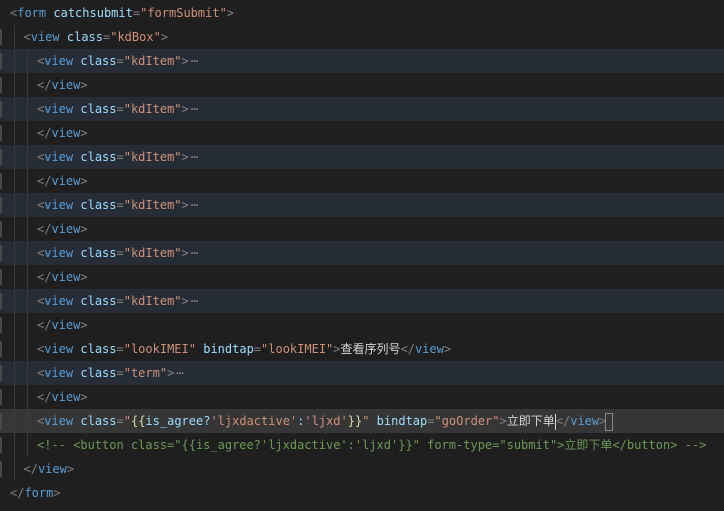  I want to click on code-text: <form catchsubmit="formSubmit">, so click(122, 13).